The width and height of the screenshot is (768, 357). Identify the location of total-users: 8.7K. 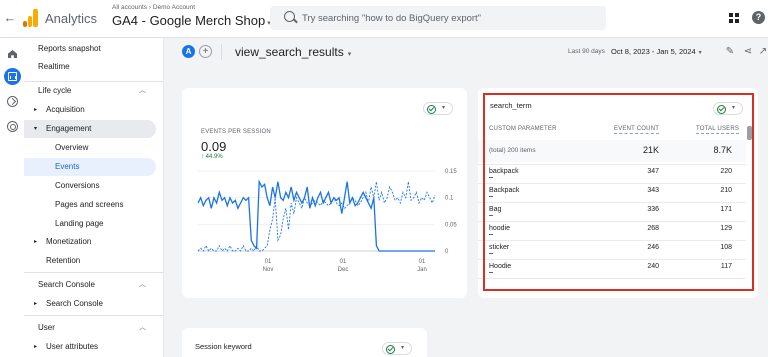
(722, 150).